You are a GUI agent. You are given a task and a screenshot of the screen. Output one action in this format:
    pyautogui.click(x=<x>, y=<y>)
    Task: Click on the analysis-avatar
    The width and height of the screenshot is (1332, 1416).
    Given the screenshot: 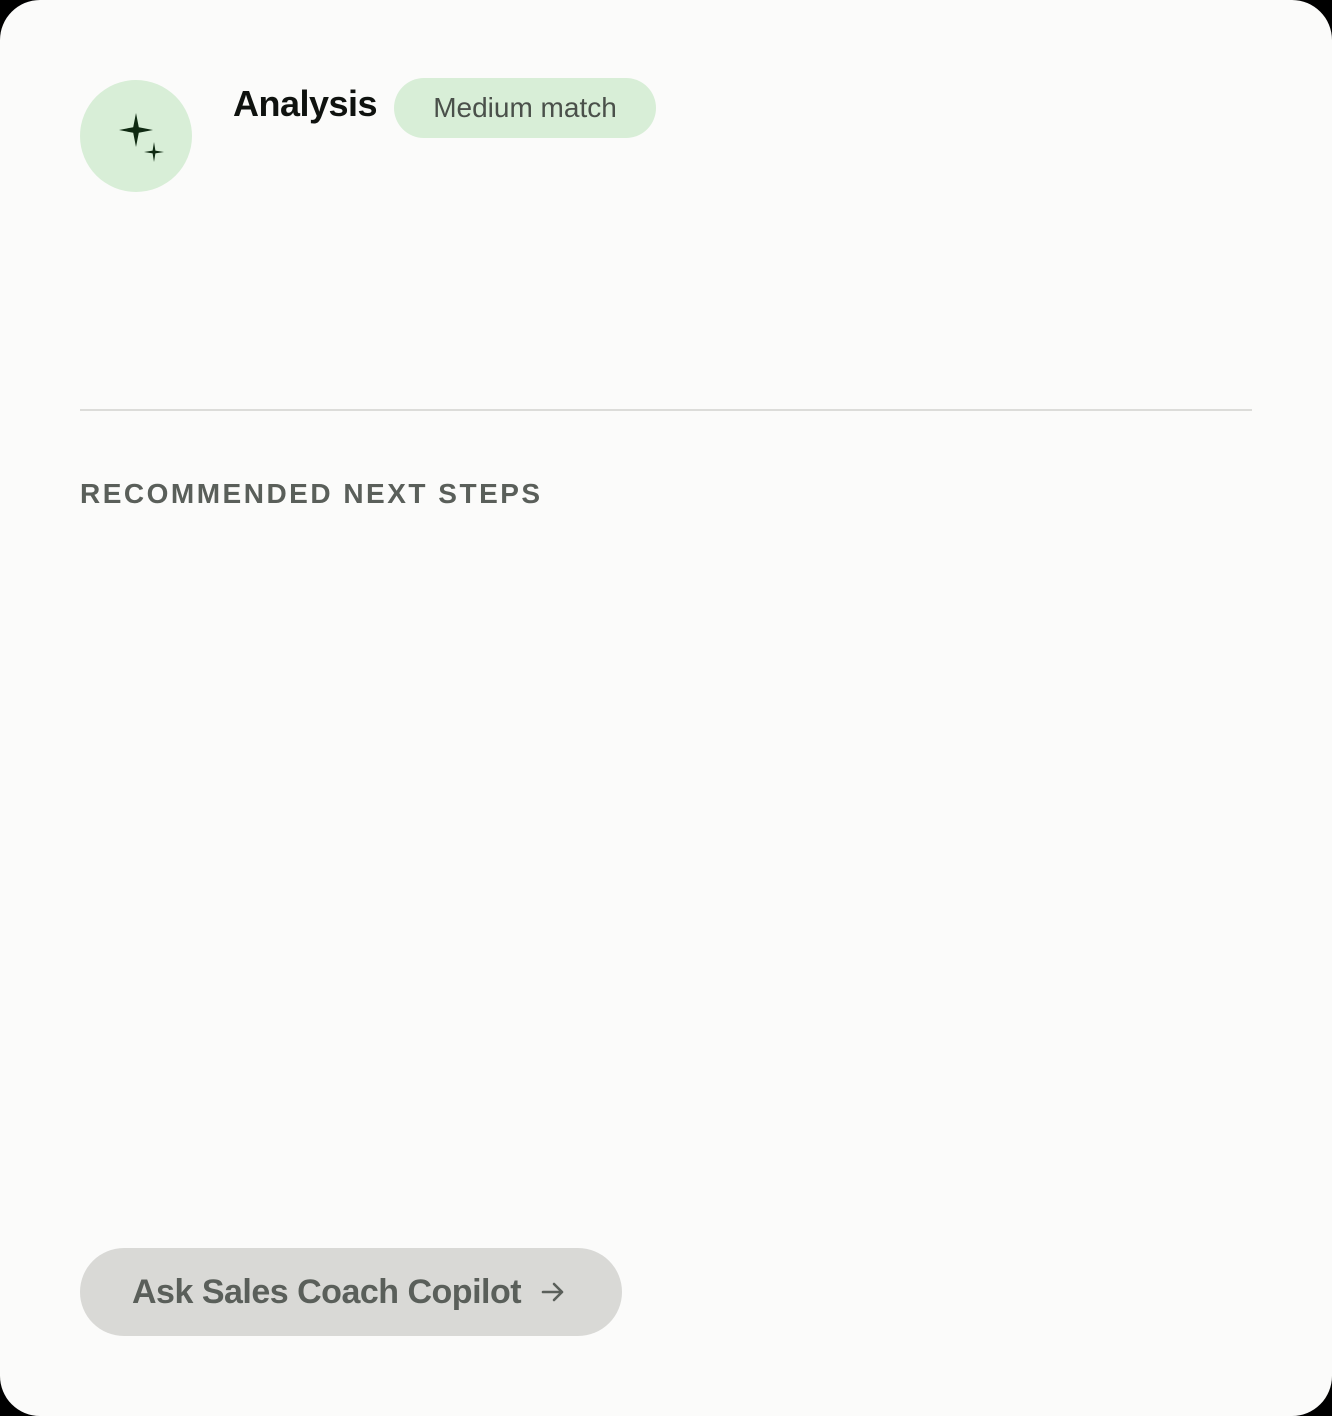 What is the action you would take?
    pyautogui.click(x=136, y=136)
    